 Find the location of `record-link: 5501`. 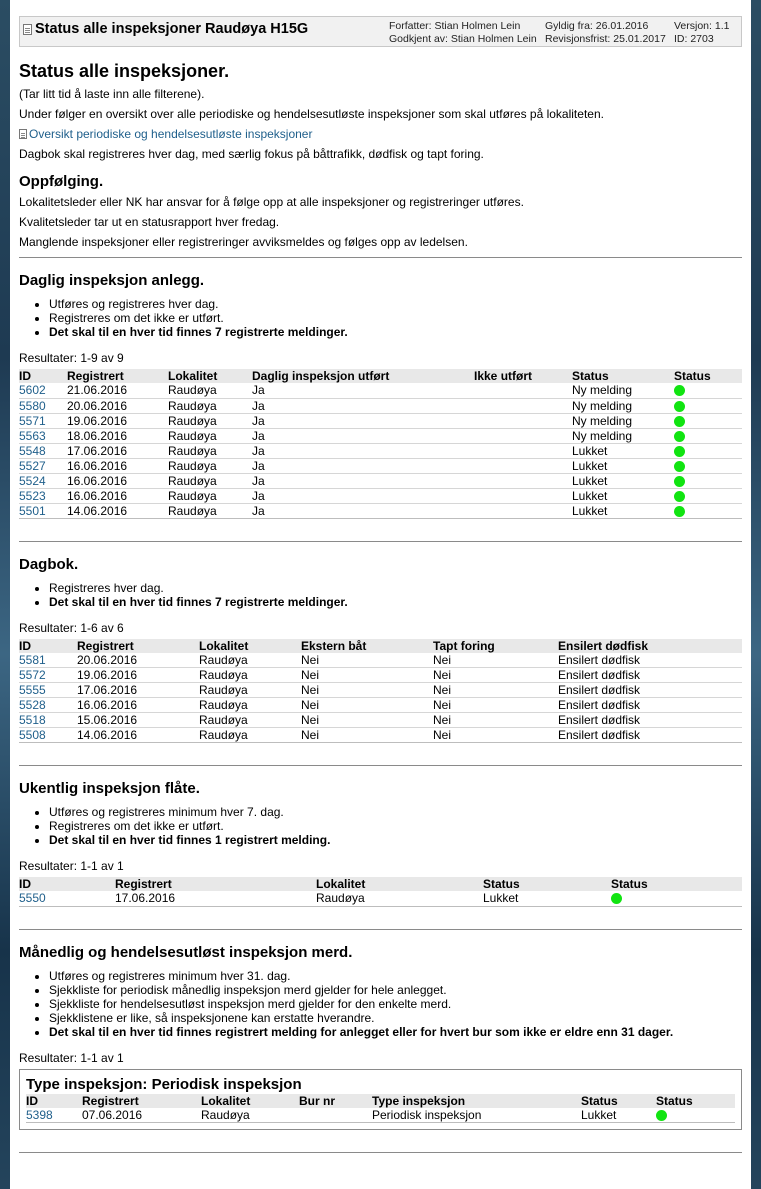

record-link: 5501 is located at coordinates (32, 511).